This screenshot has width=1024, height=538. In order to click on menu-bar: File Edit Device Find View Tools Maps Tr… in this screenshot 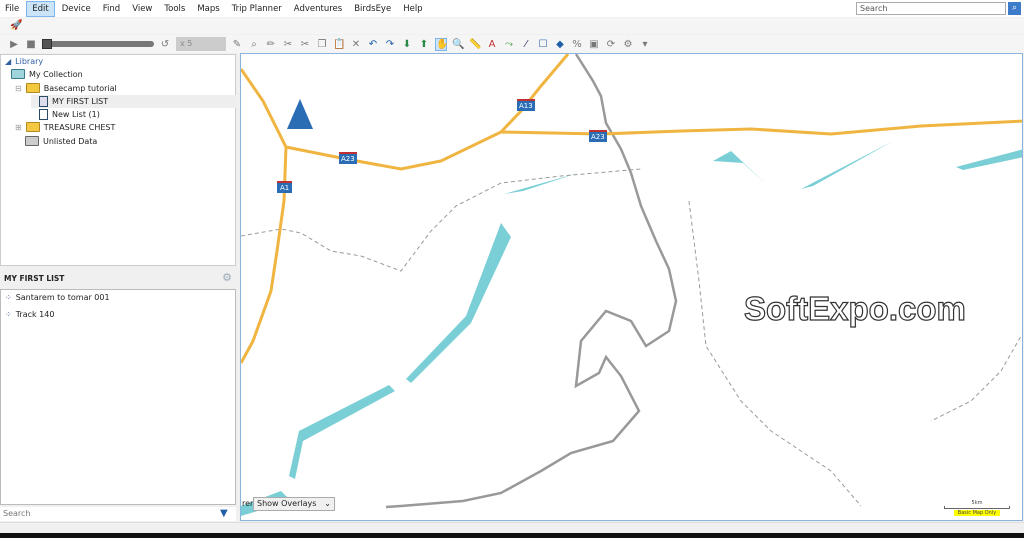, I will do `click(512, 8)`.